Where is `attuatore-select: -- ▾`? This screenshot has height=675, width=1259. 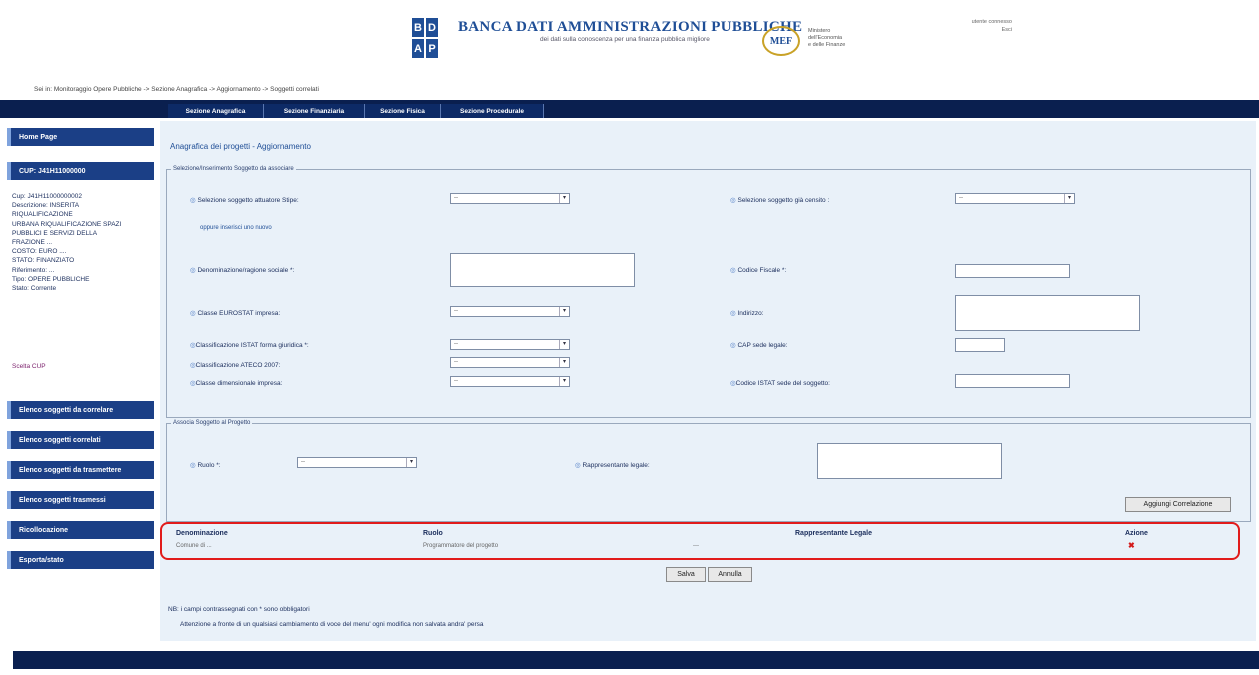 attuatore-select: -- ▾ is located at coordinates (510, 198).